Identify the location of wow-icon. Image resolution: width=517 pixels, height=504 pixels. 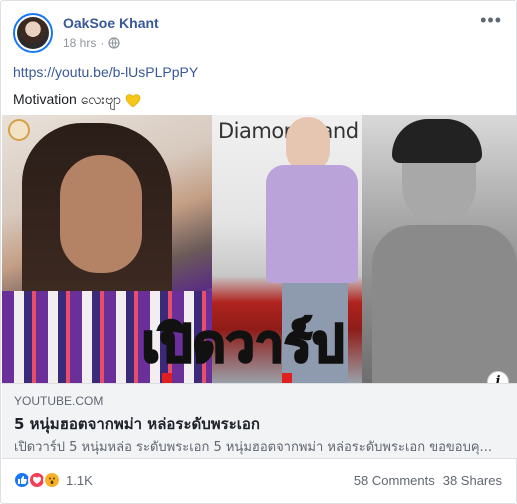
(52, 480).